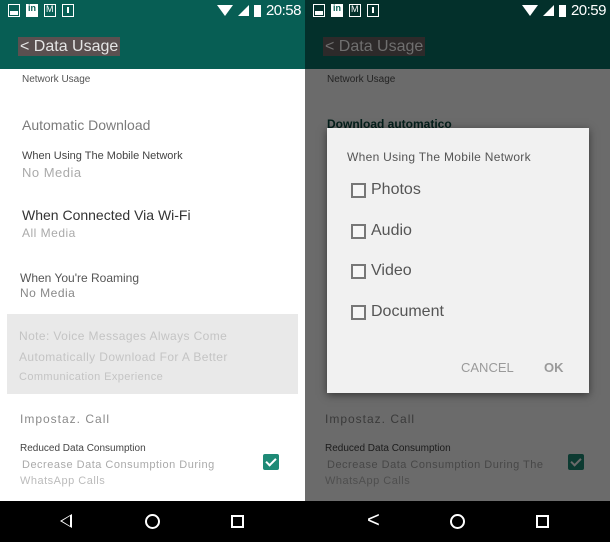 The height and width of the screenshot is (542, 610). I want to click on back-nav-icon: <, so click(373, 520).